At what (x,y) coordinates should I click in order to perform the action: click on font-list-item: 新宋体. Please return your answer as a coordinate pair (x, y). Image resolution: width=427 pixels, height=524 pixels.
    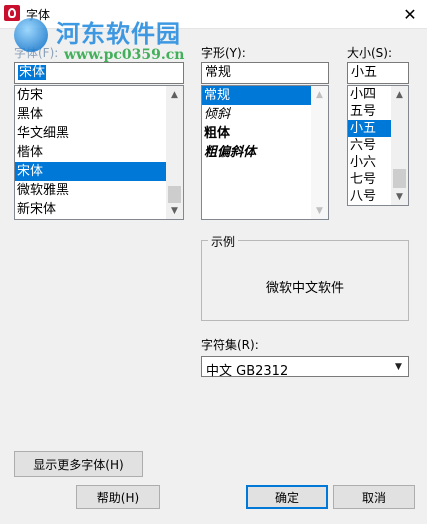
    Looking at the image, I should click on (90, 209).